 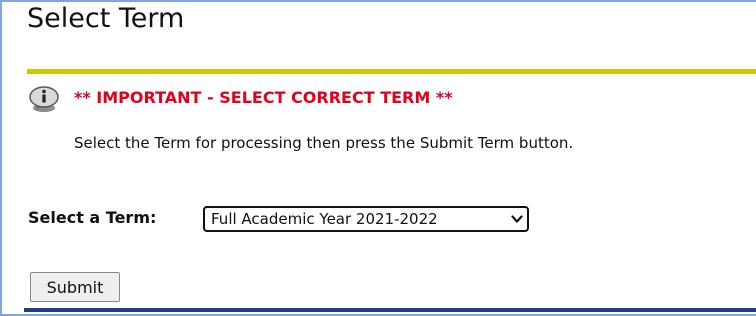 What do you see at coordinates (263, 97) in the screenshot?
I see `important-notice: ** IMPORTANT - SELECT CORRECT TERM **` at bounding box center [263, 97].